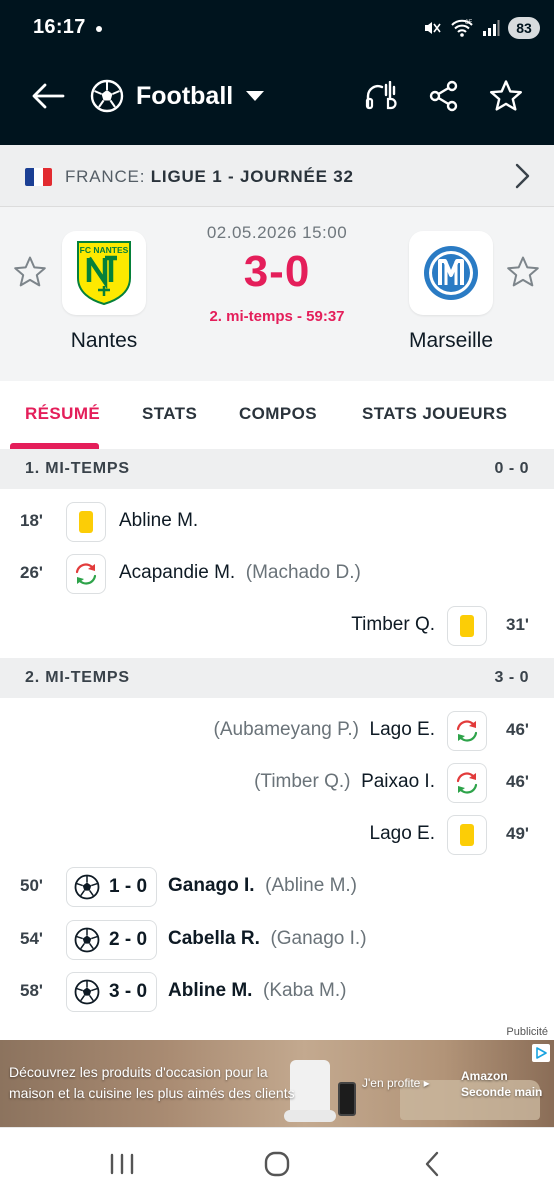 The image size is (554, 1200). Describe the element at coordinates (277, 232) in the screenshot. I see `match-date: 02.05.2026 15:00` at that location.